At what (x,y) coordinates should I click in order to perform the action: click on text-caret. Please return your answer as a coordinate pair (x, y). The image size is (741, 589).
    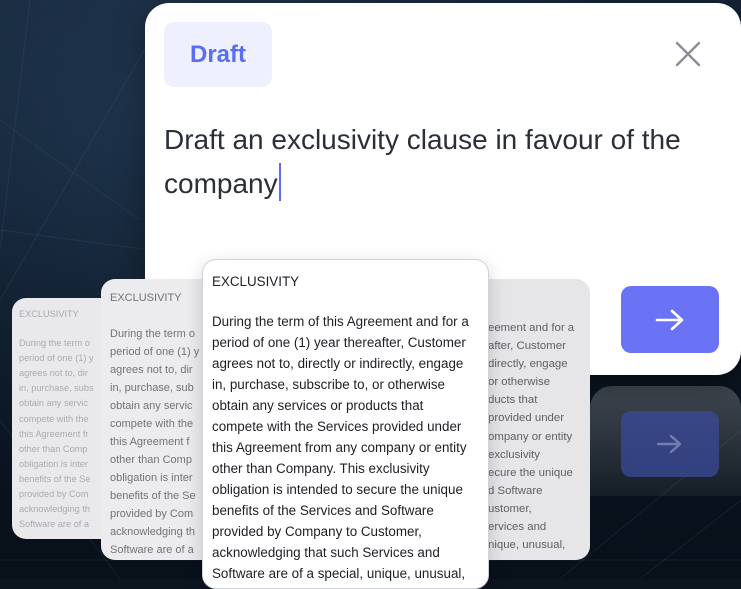
    Looking at the image, I should click on (279, 182).